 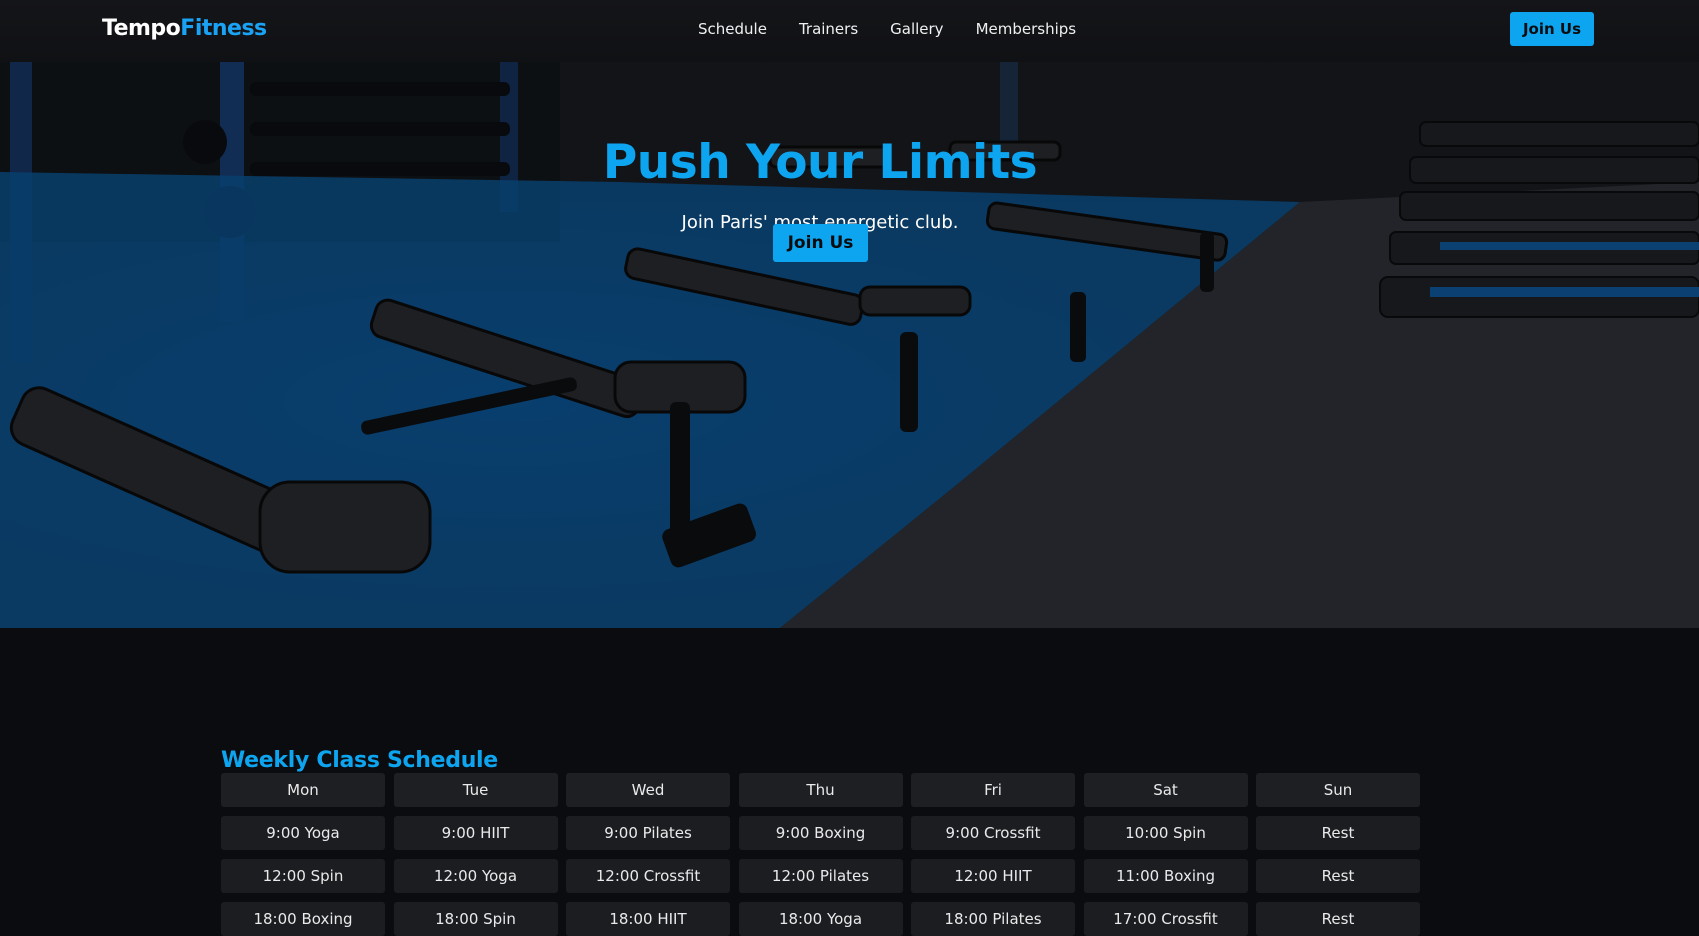 What do you see at coordinates (820, 243) in the screenshot?
I see `hero-join-button: Join Us` at bounding box center [820, 243].